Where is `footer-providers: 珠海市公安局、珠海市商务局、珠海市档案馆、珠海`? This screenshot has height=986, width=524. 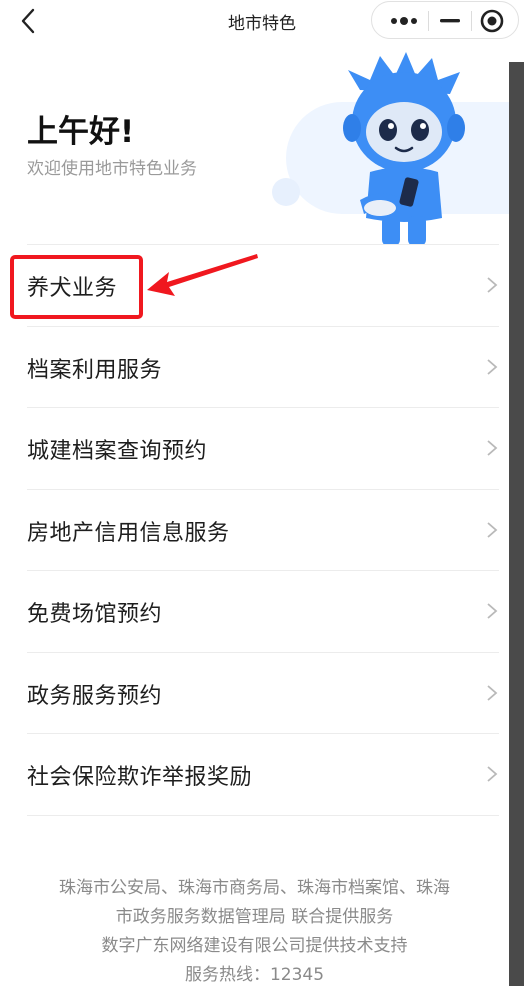 footer-providers: 珠海市公安局、珠海市商务局、珠海市档案馆、珠海 is located at coordinates (254, 888).